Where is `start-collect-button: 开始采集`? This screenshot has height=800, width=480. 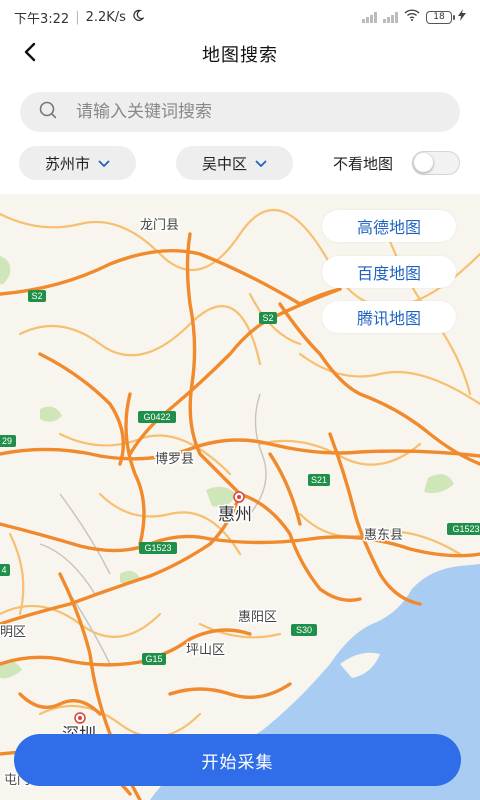
start-collect-button: 开始采集 is located at coordinates (237, 760).